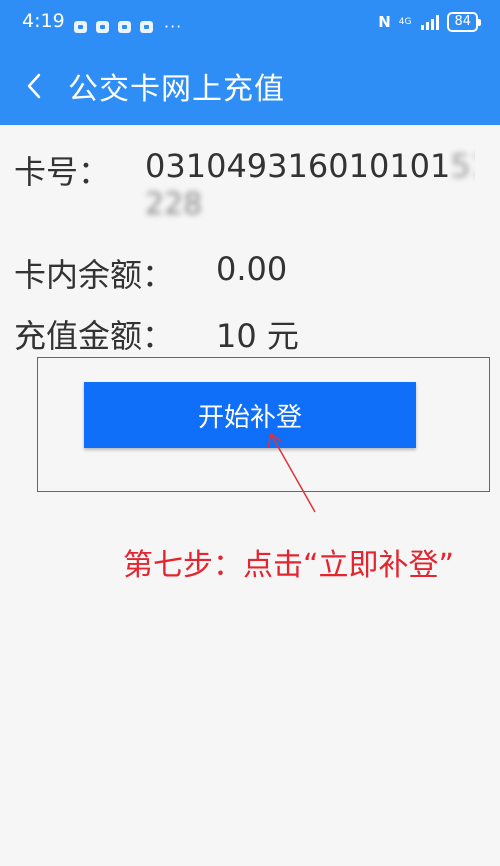  I want to click on nfc-icon: N, so click(384, 22).